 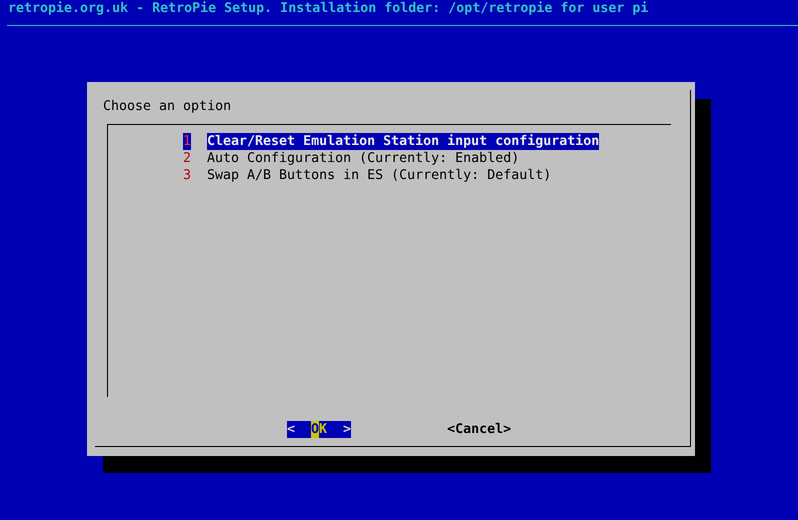 I want to click on menu-item-number: 3, so click(x=187, y=175).